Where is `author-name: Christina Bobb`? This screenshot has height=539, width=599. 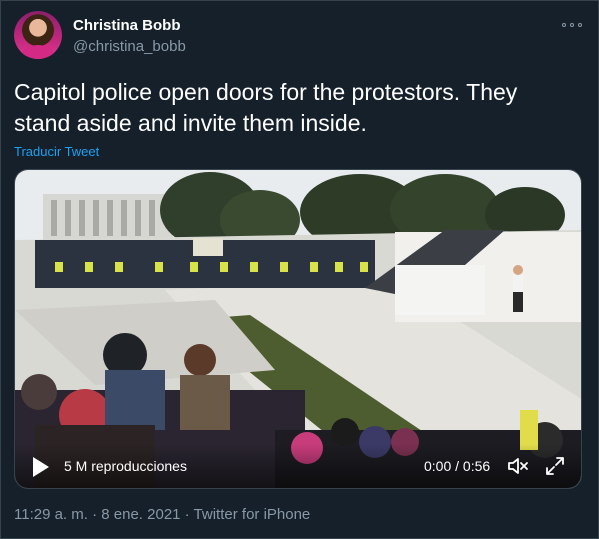
author-name: Christina Bobb is located at coordinates (127, 25).